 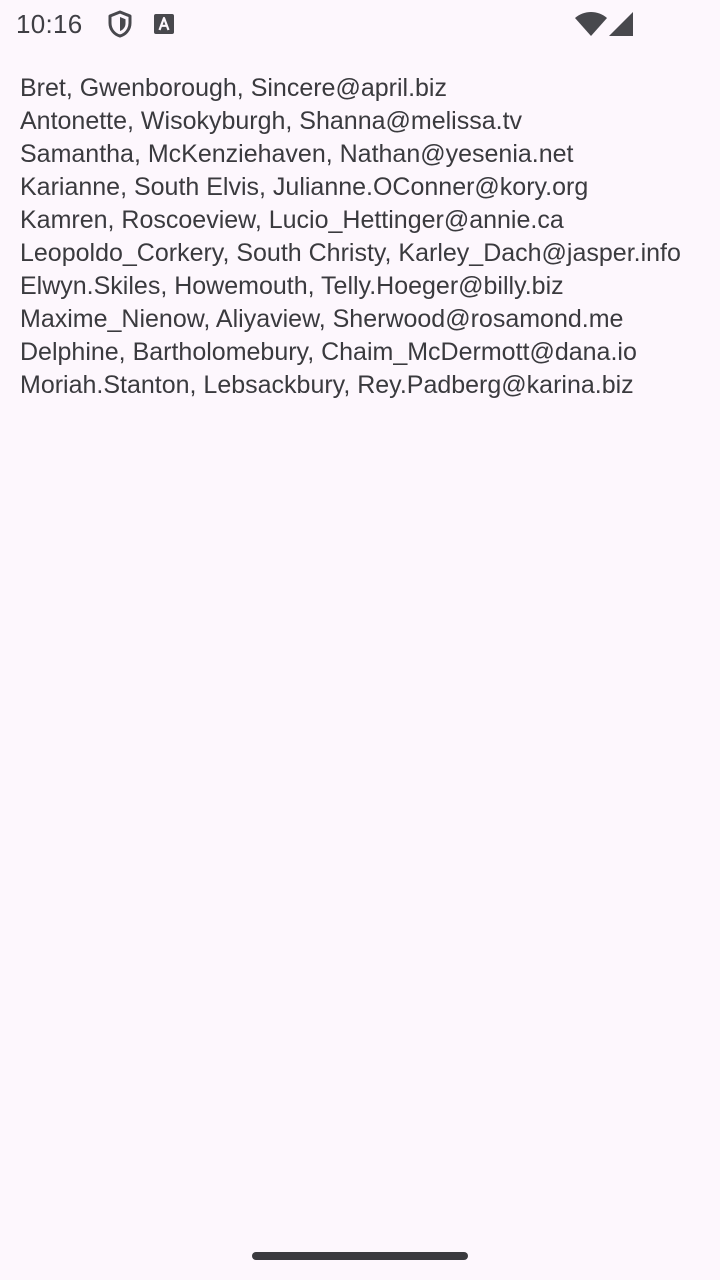 I want to click on status-bar: 10:16, so click(x=360, y=24).